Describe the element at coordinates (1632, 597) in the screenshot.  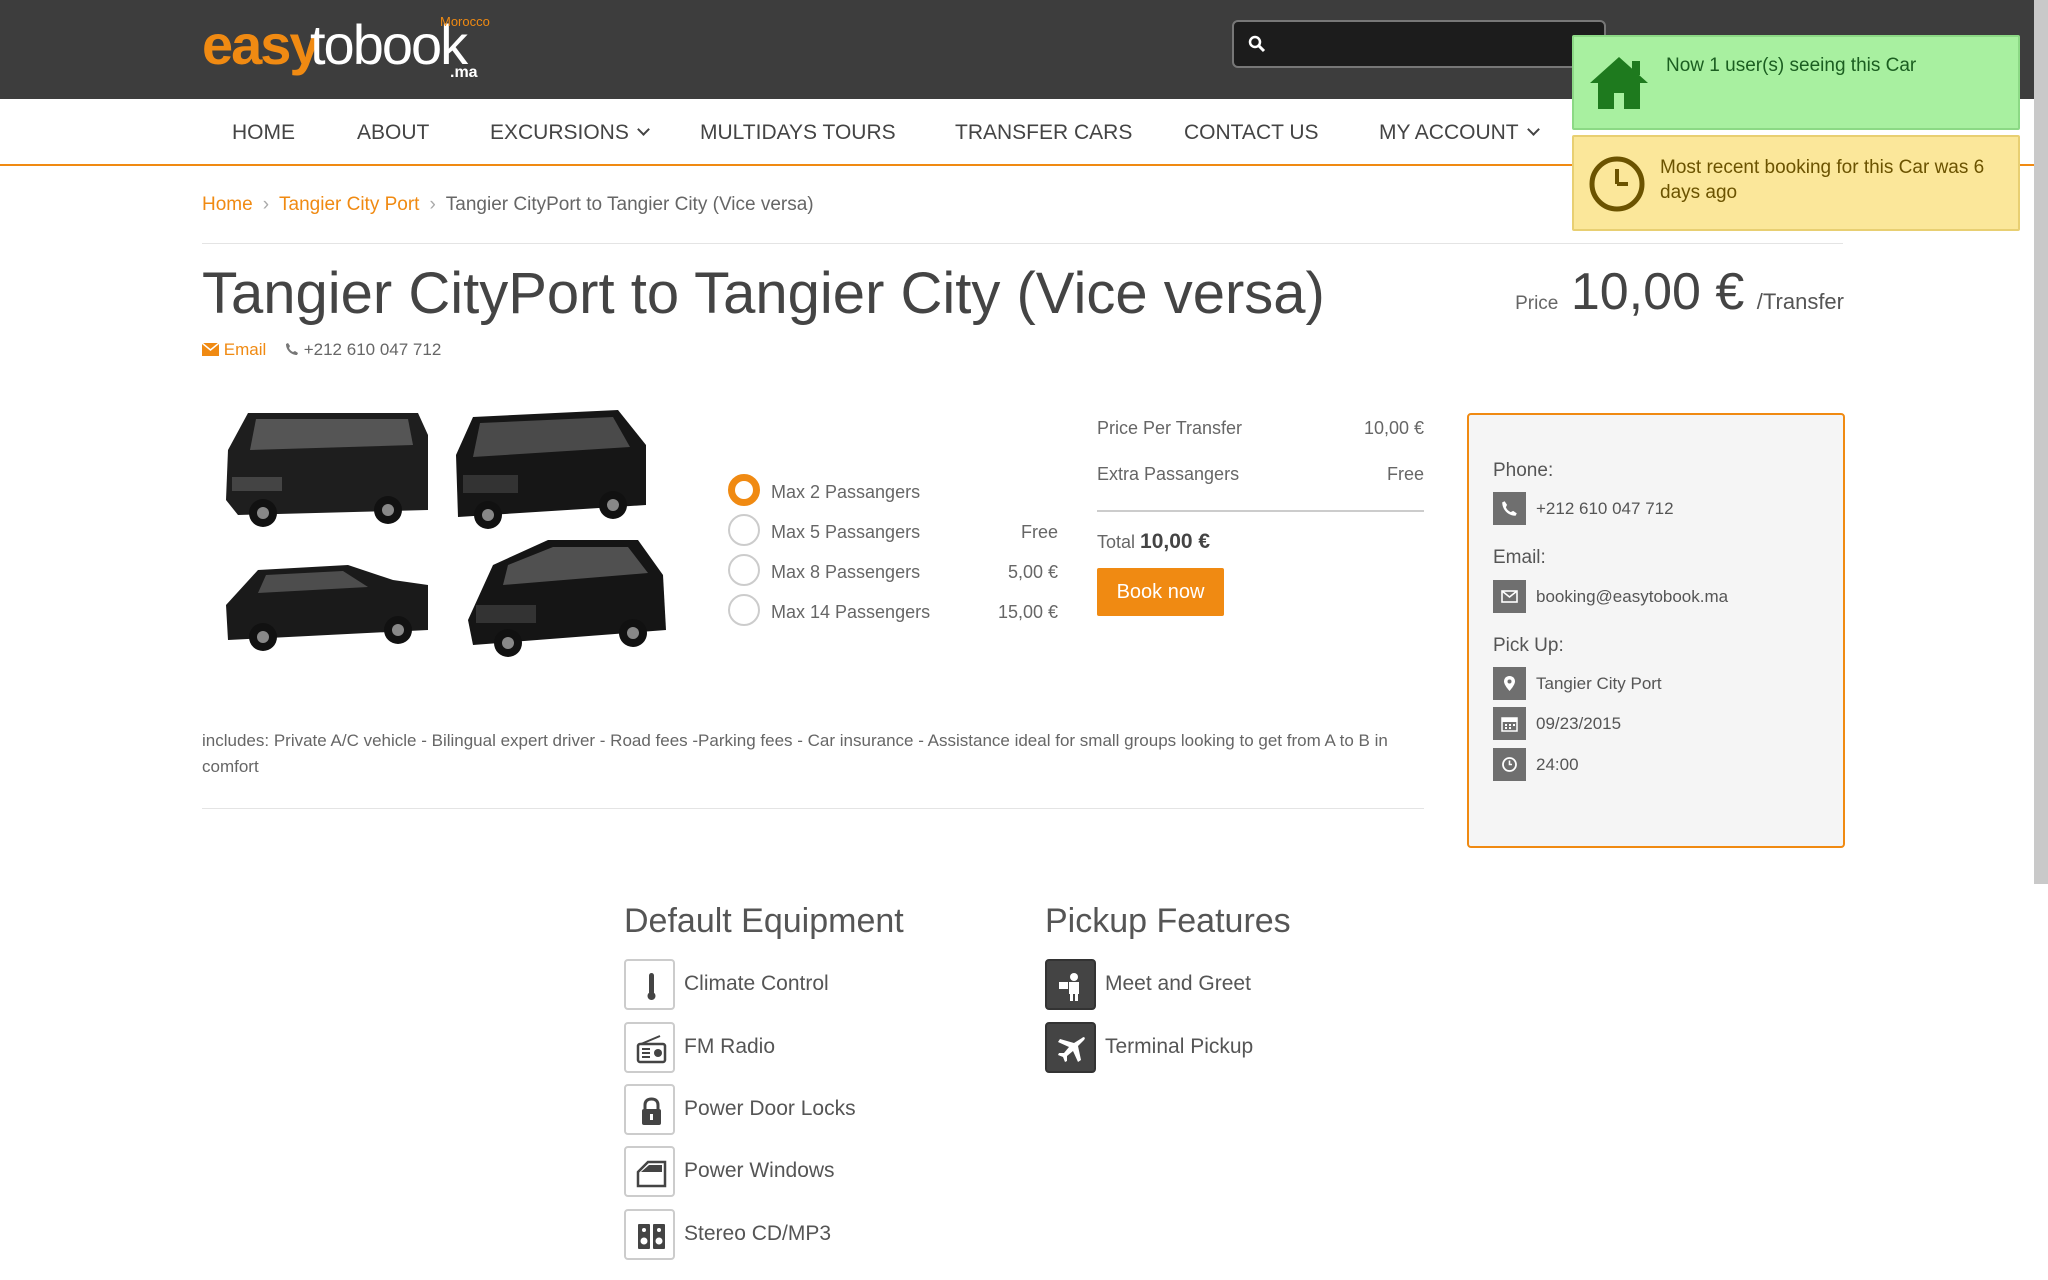
I see `sidebar-email-address: booking@easytobook.ma` at that location.